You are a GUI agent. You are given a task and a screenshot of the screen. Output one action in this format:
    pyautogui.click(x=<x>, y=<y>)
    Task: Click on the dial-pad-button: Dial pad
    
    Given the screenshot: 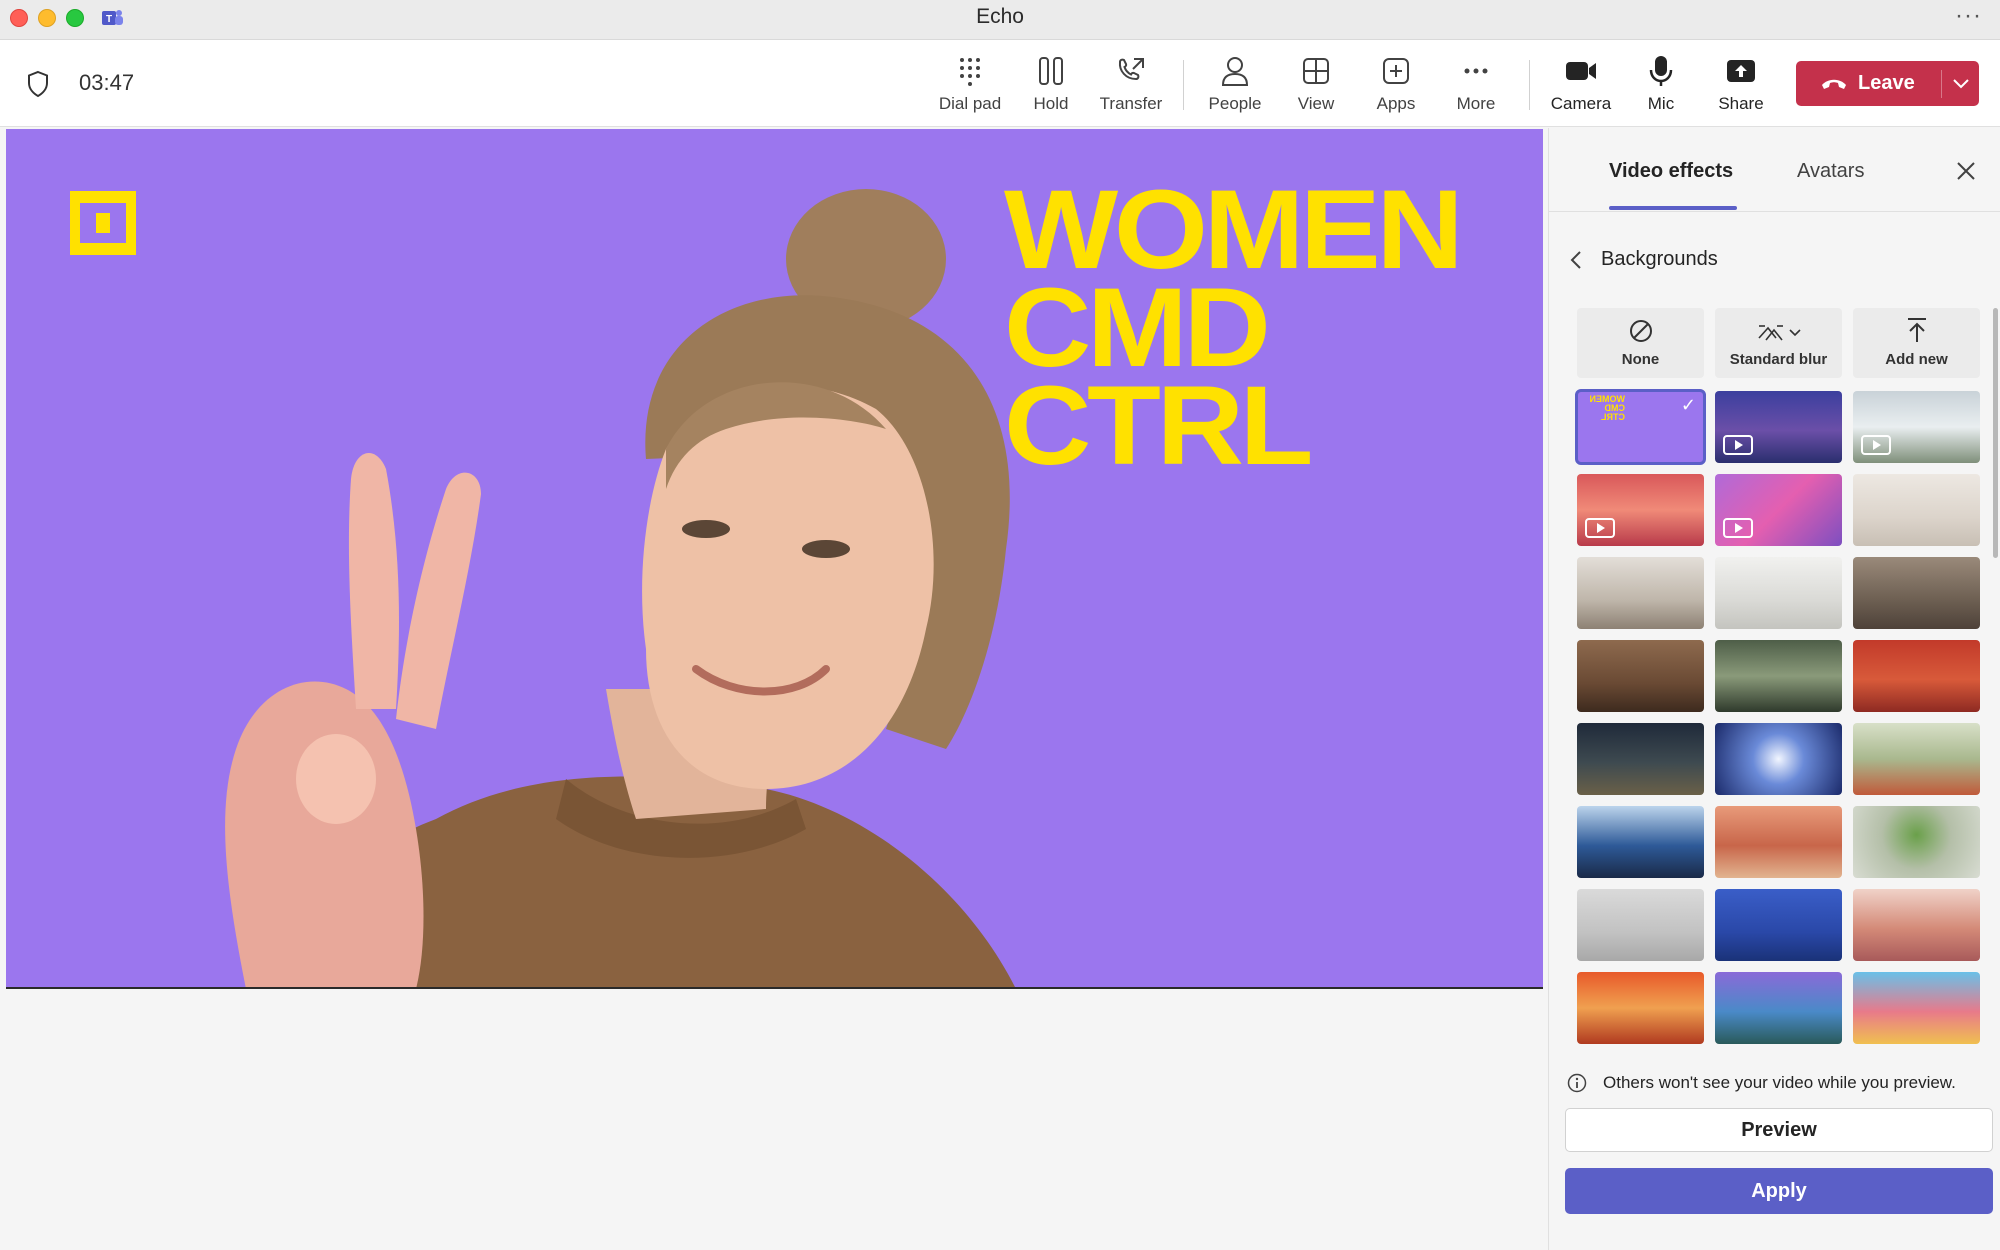 What is the action you would take?
    pyautogui.click(x=970, y=86)
    